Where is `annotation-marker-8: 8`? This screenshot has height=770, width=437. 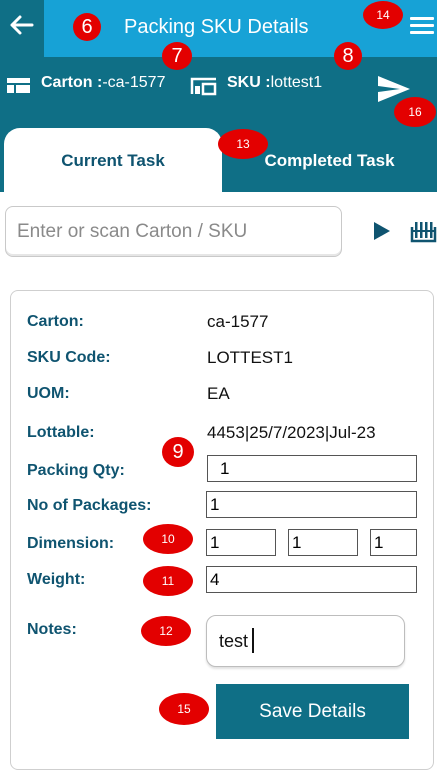
annotation-marker-8: 8 is located at coordinates (348, 56).